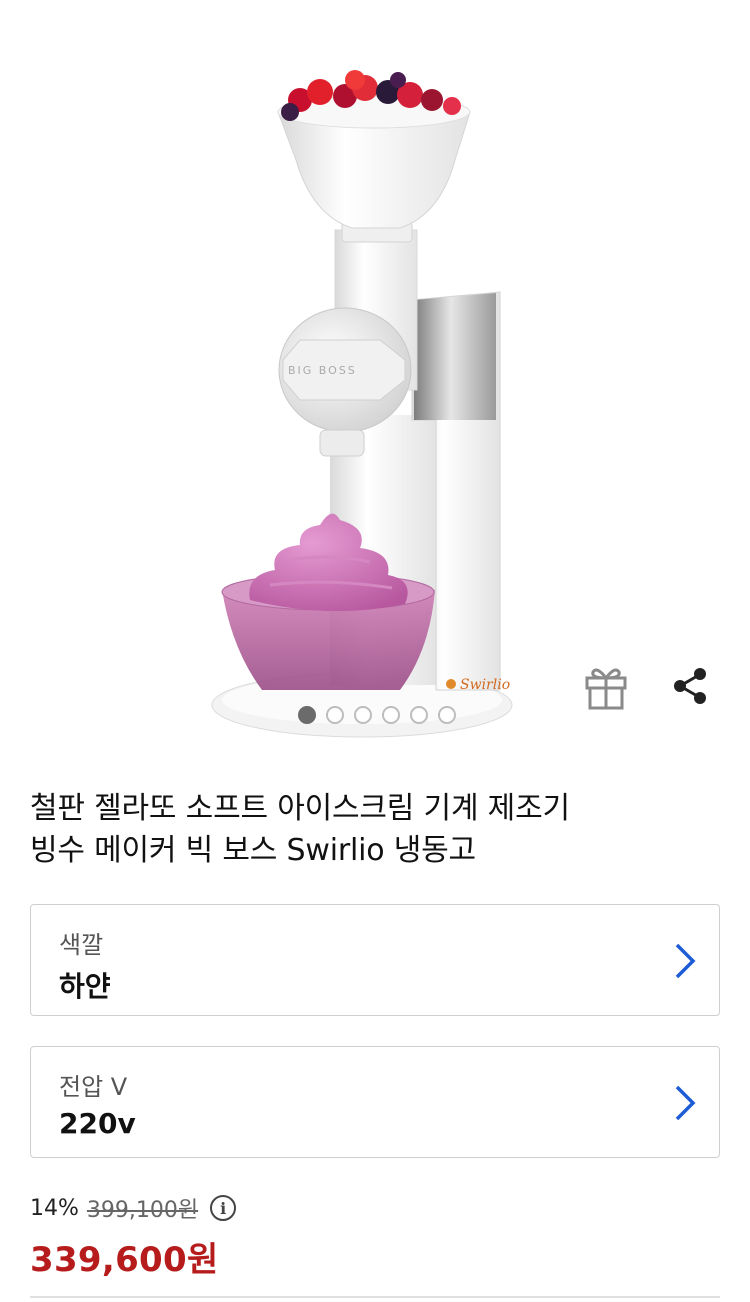  Describe the element at coordinates (93, 1087) in the screenshot. I see `voltage-option-label: 전압 V` at that location.